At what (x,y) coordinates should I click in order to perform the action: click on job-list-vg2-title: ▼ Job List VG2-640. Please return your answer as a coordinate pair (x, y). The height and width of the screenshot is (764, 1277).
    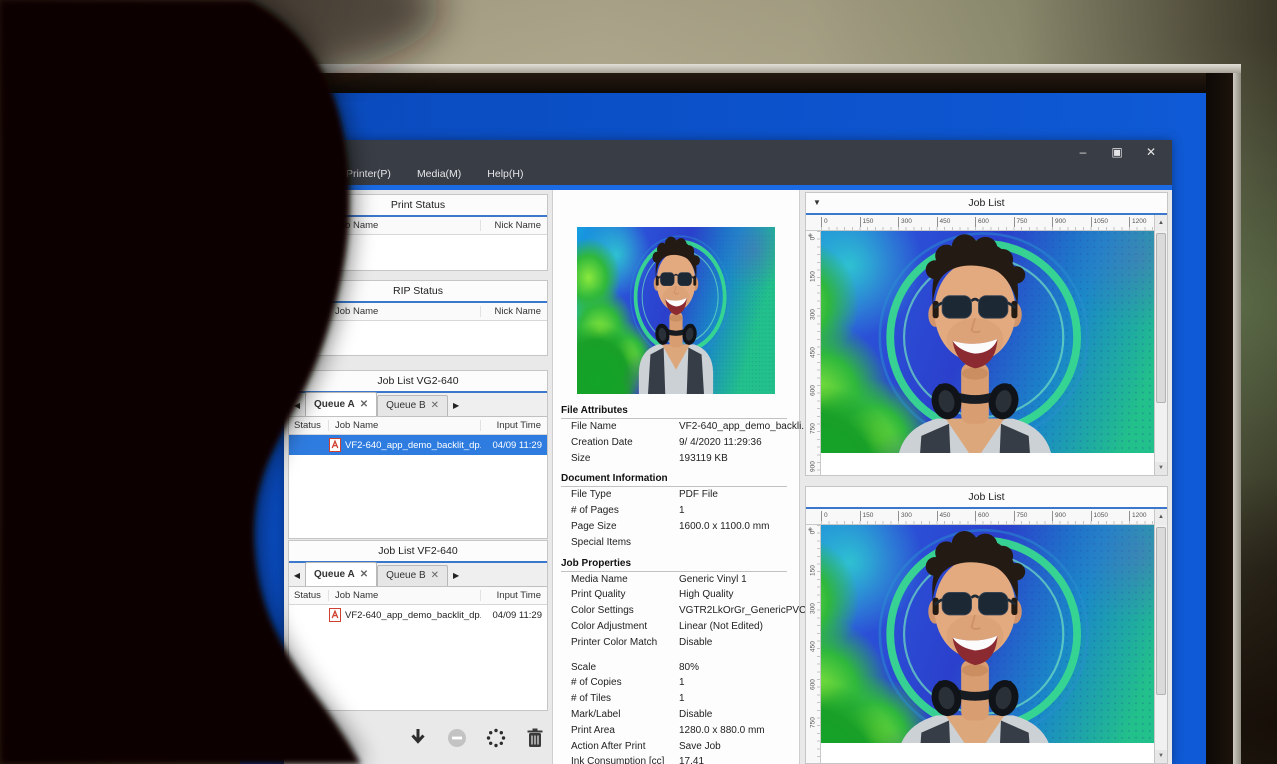
    Looking at the image, I should click on (418, 381).